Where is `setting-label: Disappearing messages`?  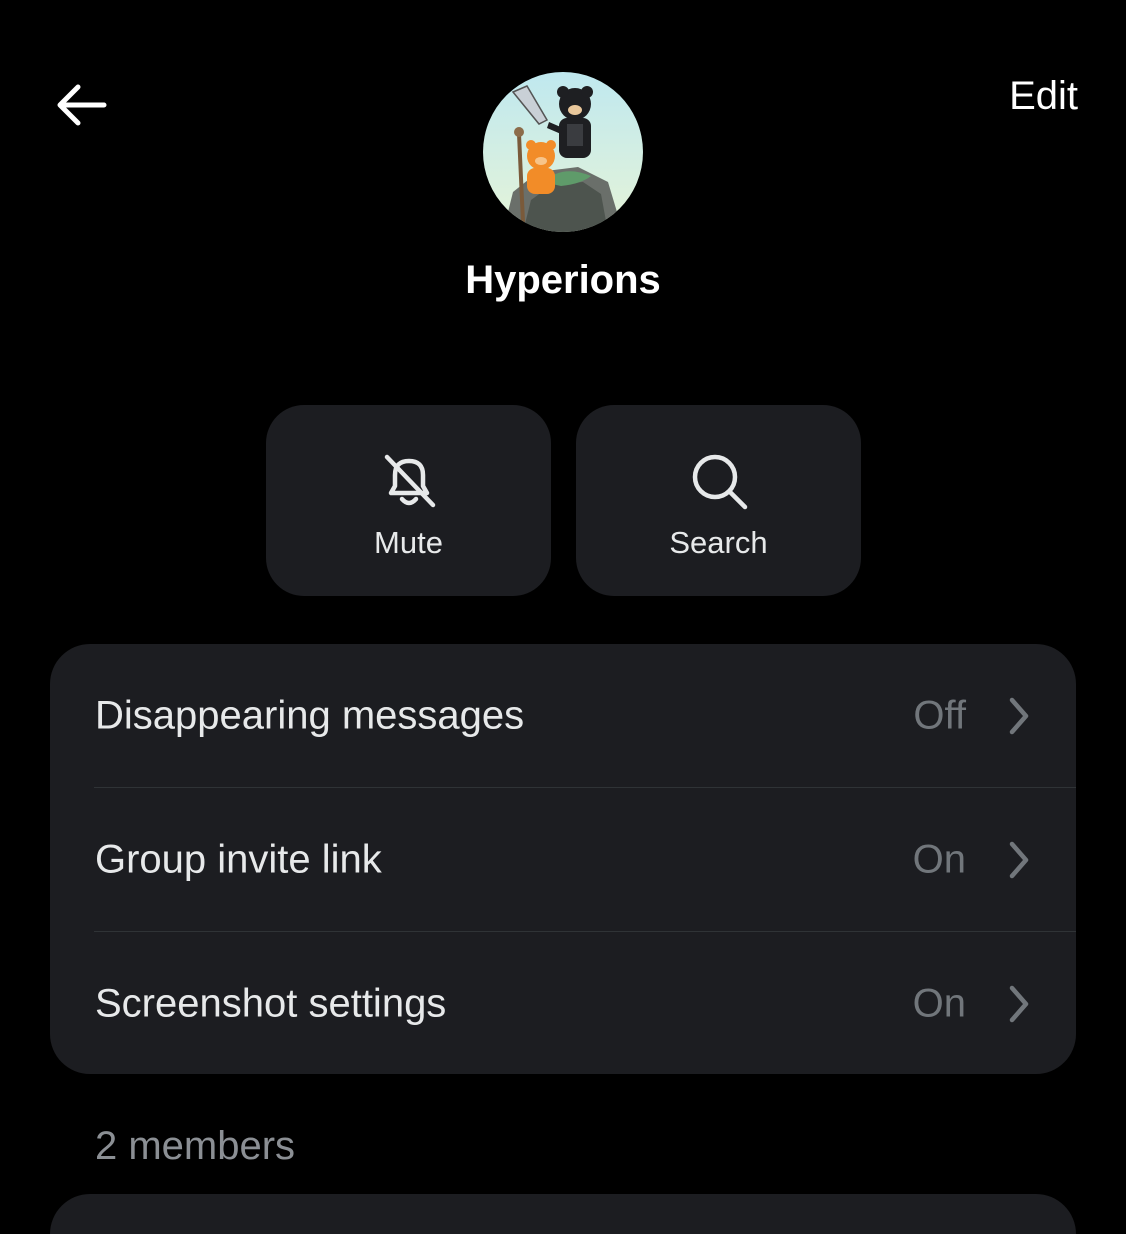 setting-label: Disappearing messages is located at coordinates (310, 715).